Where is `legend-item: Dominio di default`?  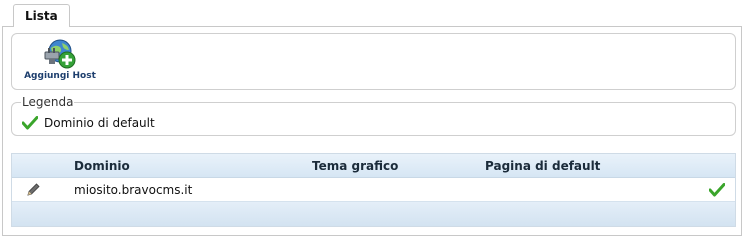 legend-item: Dominio di default is located at coordinates (88, 123).